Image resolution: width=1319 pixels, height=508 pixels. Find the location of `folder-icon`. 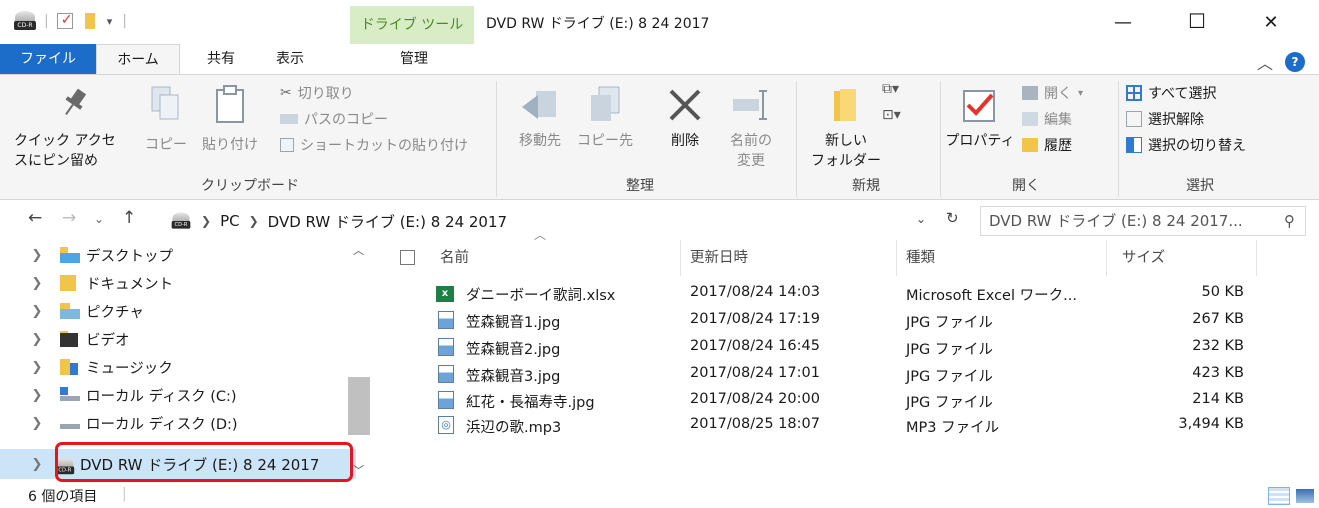

folder-icon is located at coordinates (845, 105).